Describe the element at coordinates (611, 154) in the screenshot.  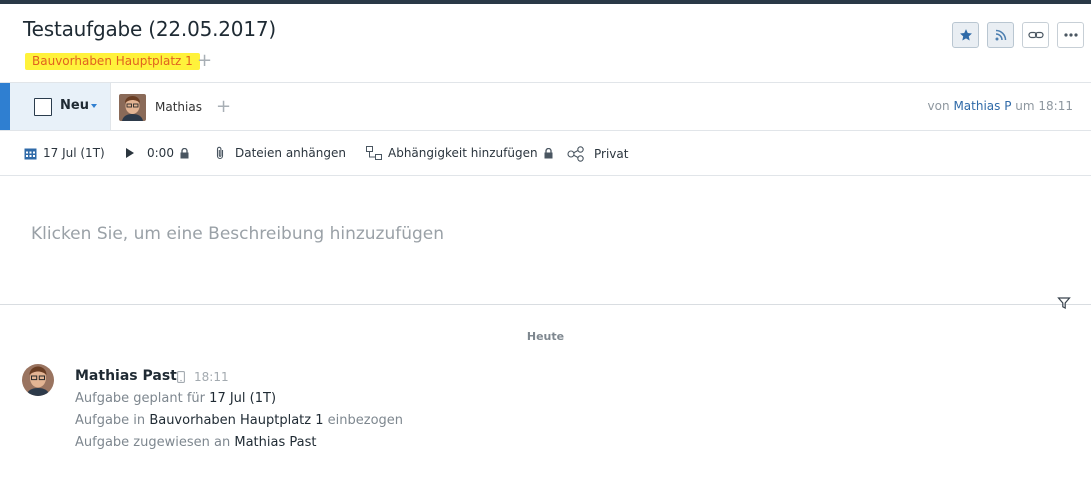
I see `privacy-label: Privat` at that location.